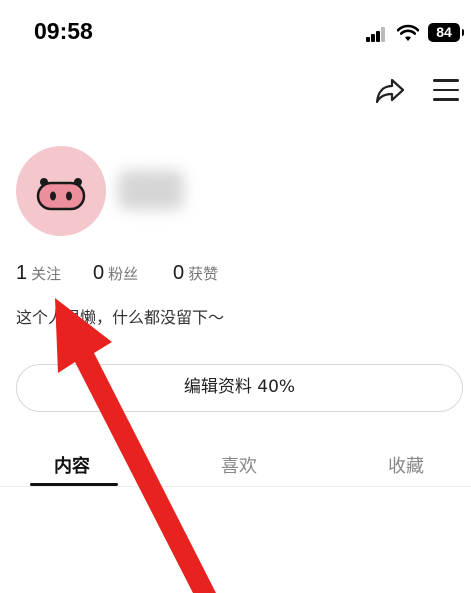 The image size is (471, 593). What do you see at coordinates (123, 274) in the screenshot?
I see `stat-followers-label: 粉丝` at bounding box center [123, 274].